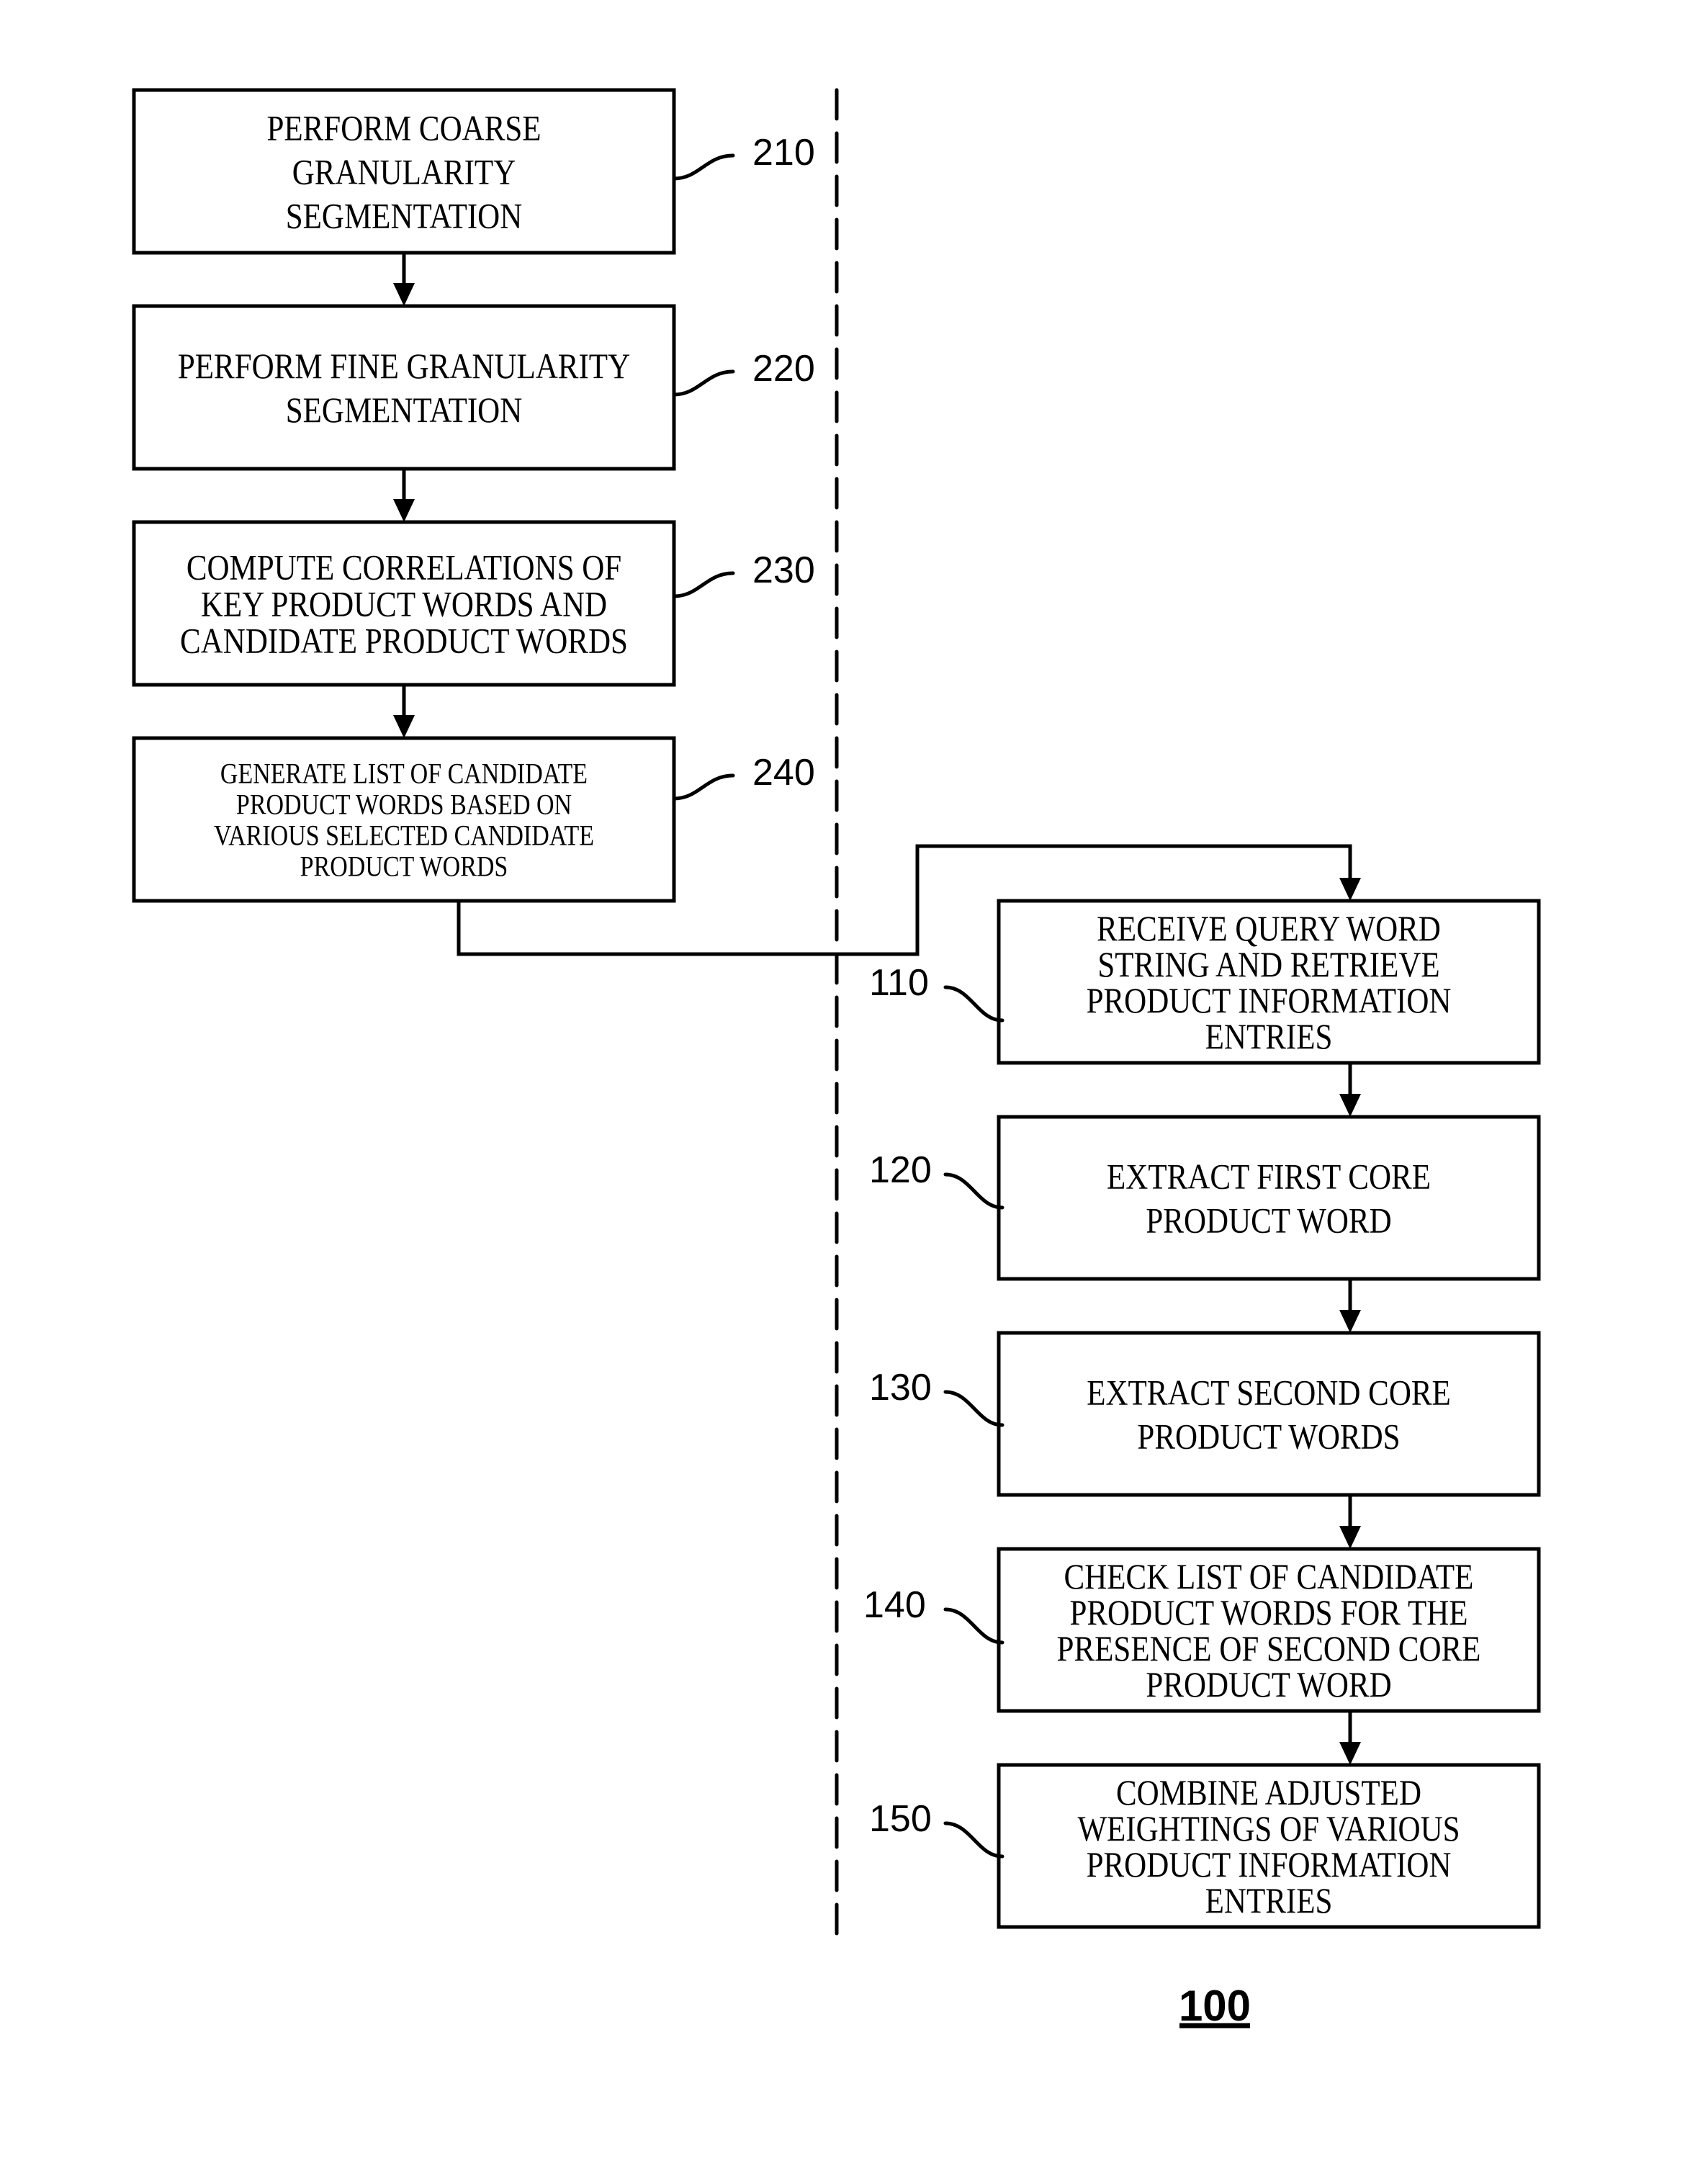 Image resolution: width=1708 pixels, height=2161 pixels. Describe the element at coordinates (1269, 1649) in the screenshot. I see `process-step-text-line: PRESENCE OF SECOND CORE` at that location.